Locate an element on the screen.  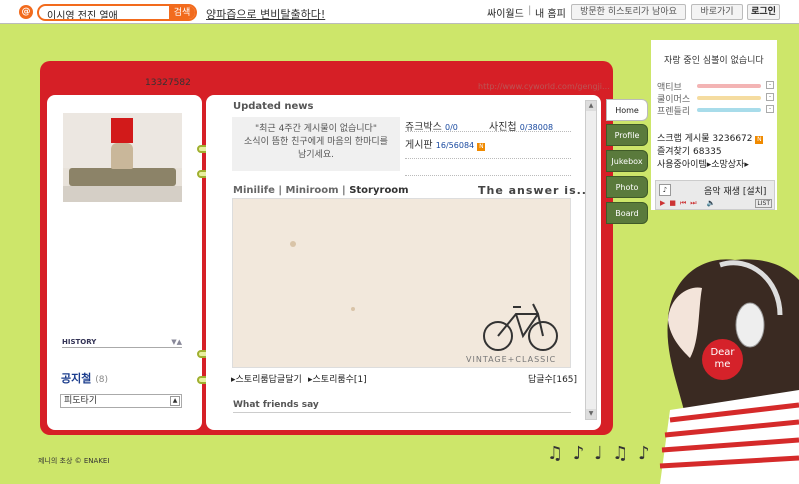
storyroom-image is located at coordinates (401, 283).